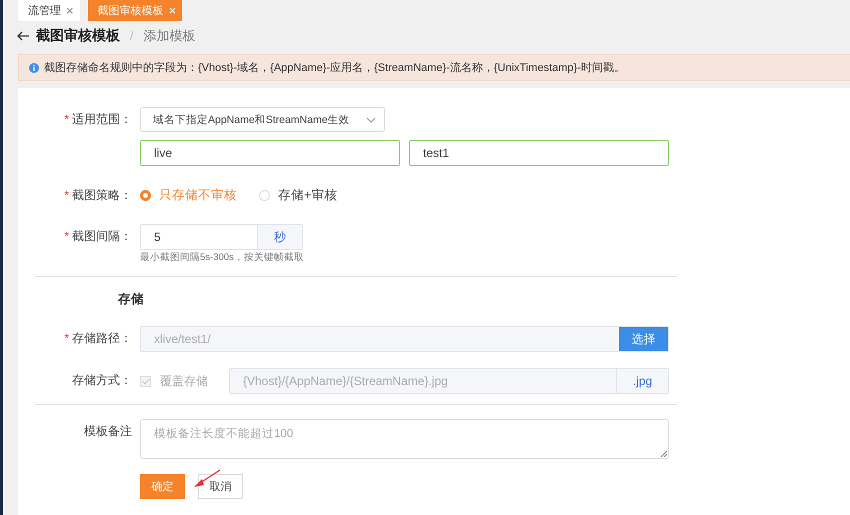 The image size is (850, 515). Describe the element at coordinates (130, 299) in the screenshot. I see `section-heading: 存储` at that location.